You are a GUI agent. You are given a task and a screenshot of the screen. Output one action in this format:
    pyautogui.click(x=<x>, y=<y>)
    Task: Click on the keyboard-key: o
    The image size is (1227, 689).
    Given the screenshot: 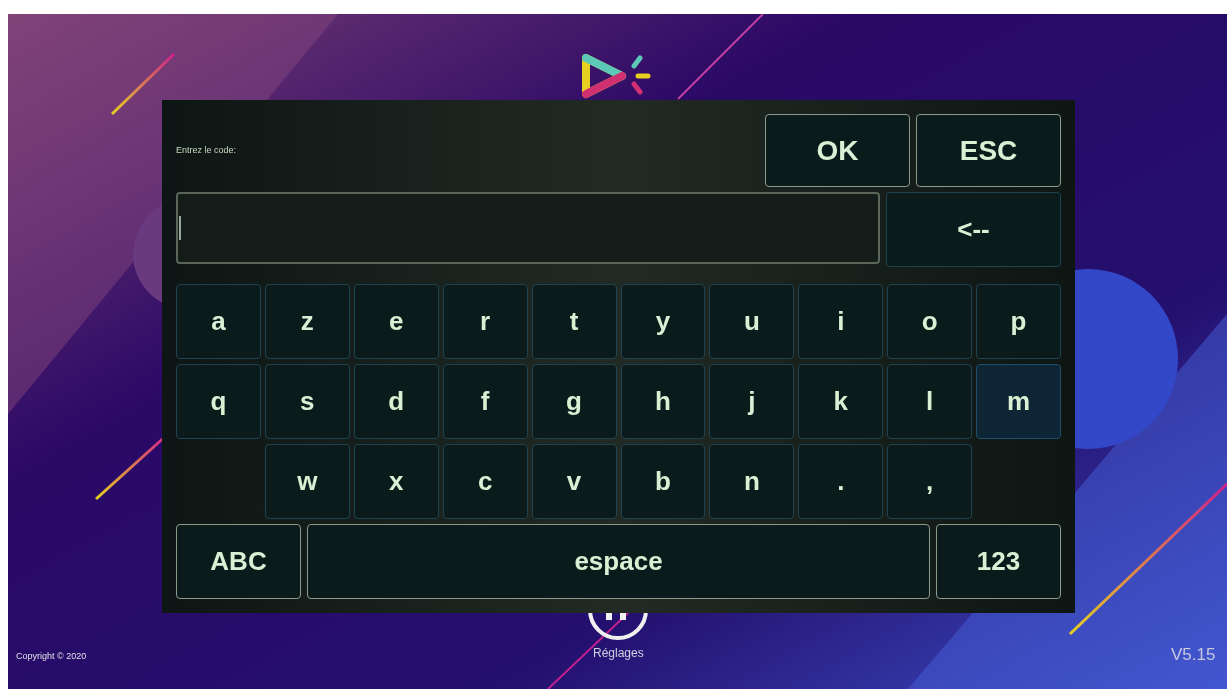 What is the action you would take?
    pyautogui.click(x=930, y=321)
    